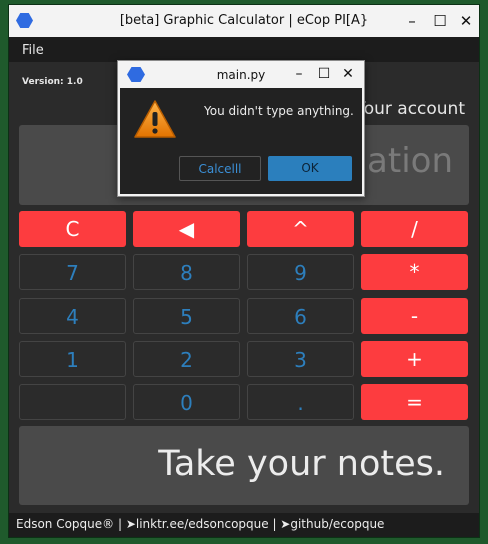 Image resolution: width=488 pixels, height=544 pixels. What do you see at coordinates (414, 272) in the screenshot?
I see `multiply-button: *` at bounding box center [414, 272].